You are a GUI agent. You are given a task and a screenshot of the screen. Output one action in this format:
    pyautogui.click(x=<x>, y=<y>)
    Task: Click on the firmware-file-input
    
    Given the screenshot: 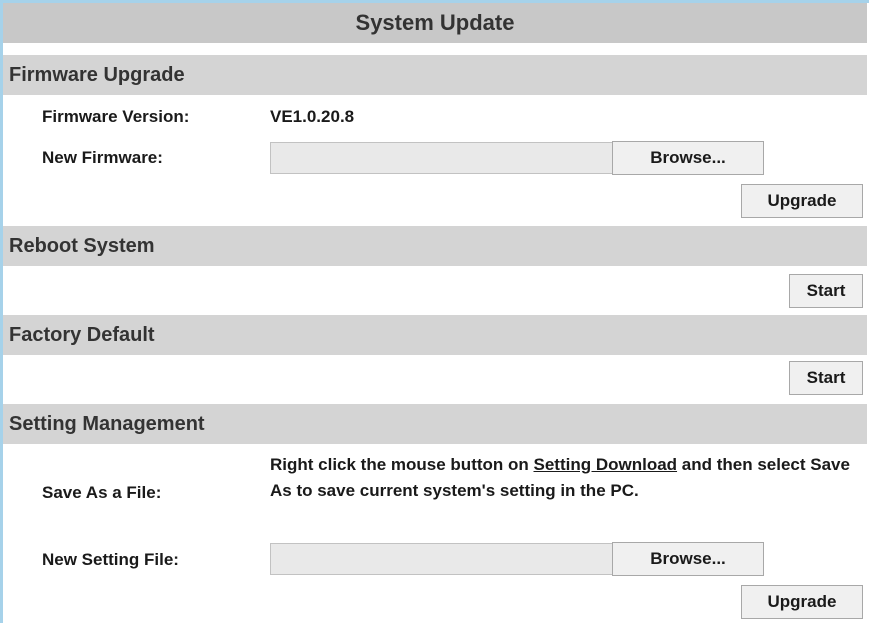 What is the action you would take?
    pyautogui.click(x=441, y=158)
    